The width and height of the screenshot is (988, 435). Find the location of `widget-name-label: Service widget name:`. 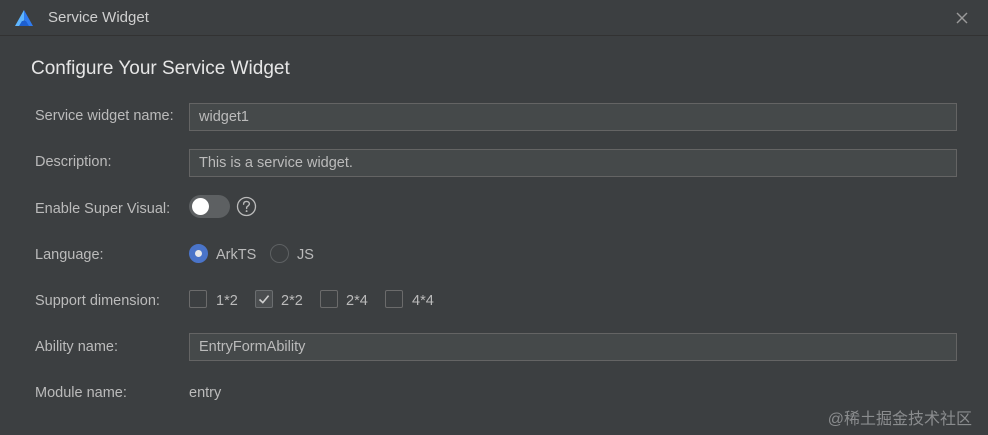

widget-name-label: Service widget name: is located at coordinates (104, 116).